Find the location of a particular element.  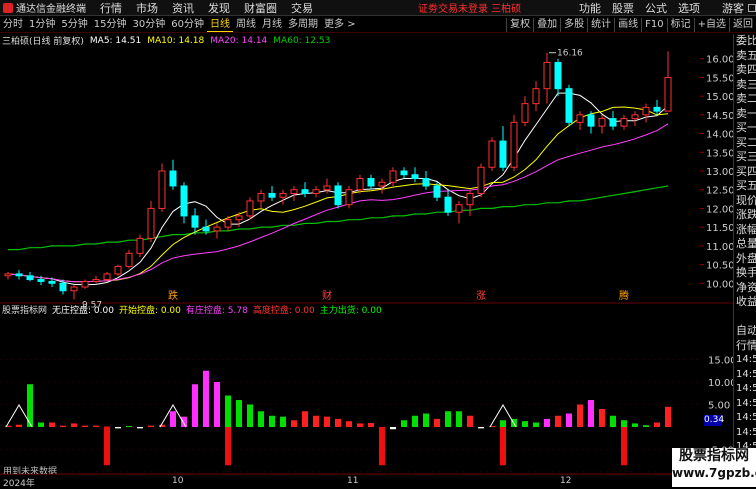

menu-discover: 发现 is located at coordinates (219, 8).